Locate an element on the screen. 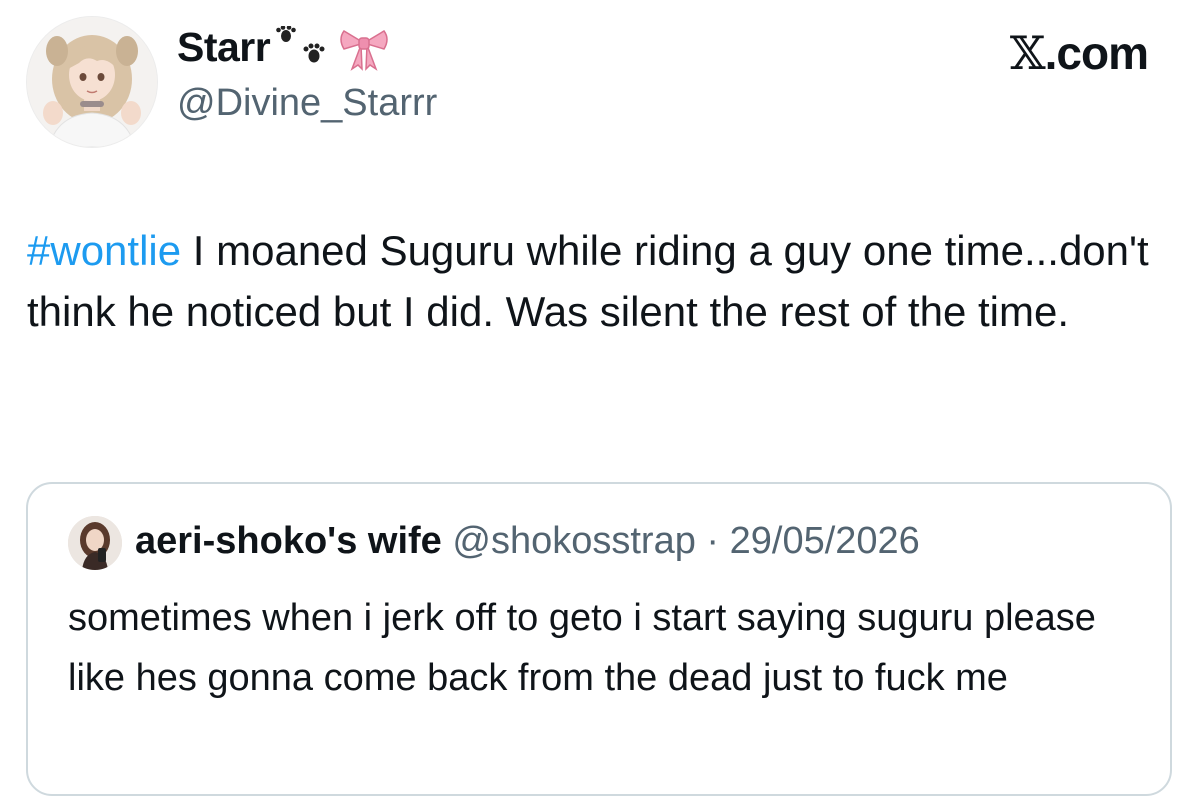 This screenshot has width=1200, height=800. hashtag-link: #wontlie is located at coordinates (104, 250).